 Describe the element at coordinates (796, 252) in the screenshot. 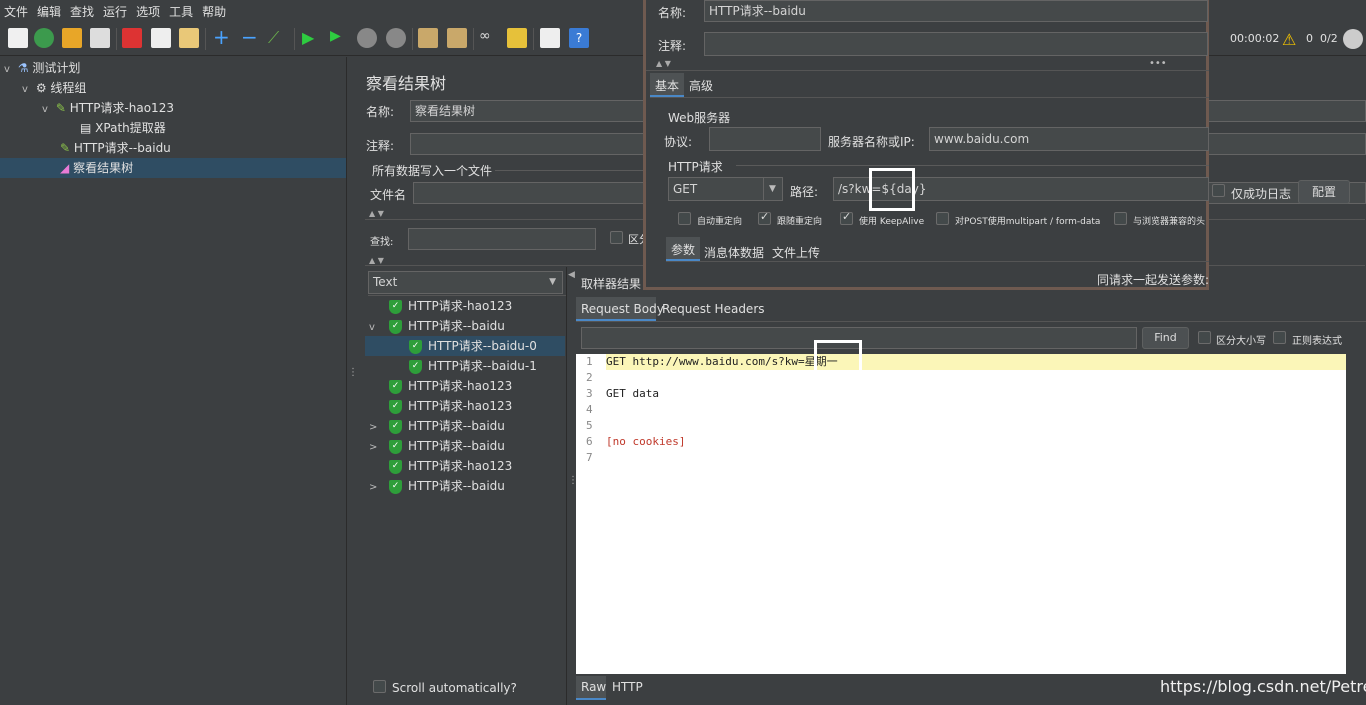

I see `tab-file-upload: 文件上传` at that location.